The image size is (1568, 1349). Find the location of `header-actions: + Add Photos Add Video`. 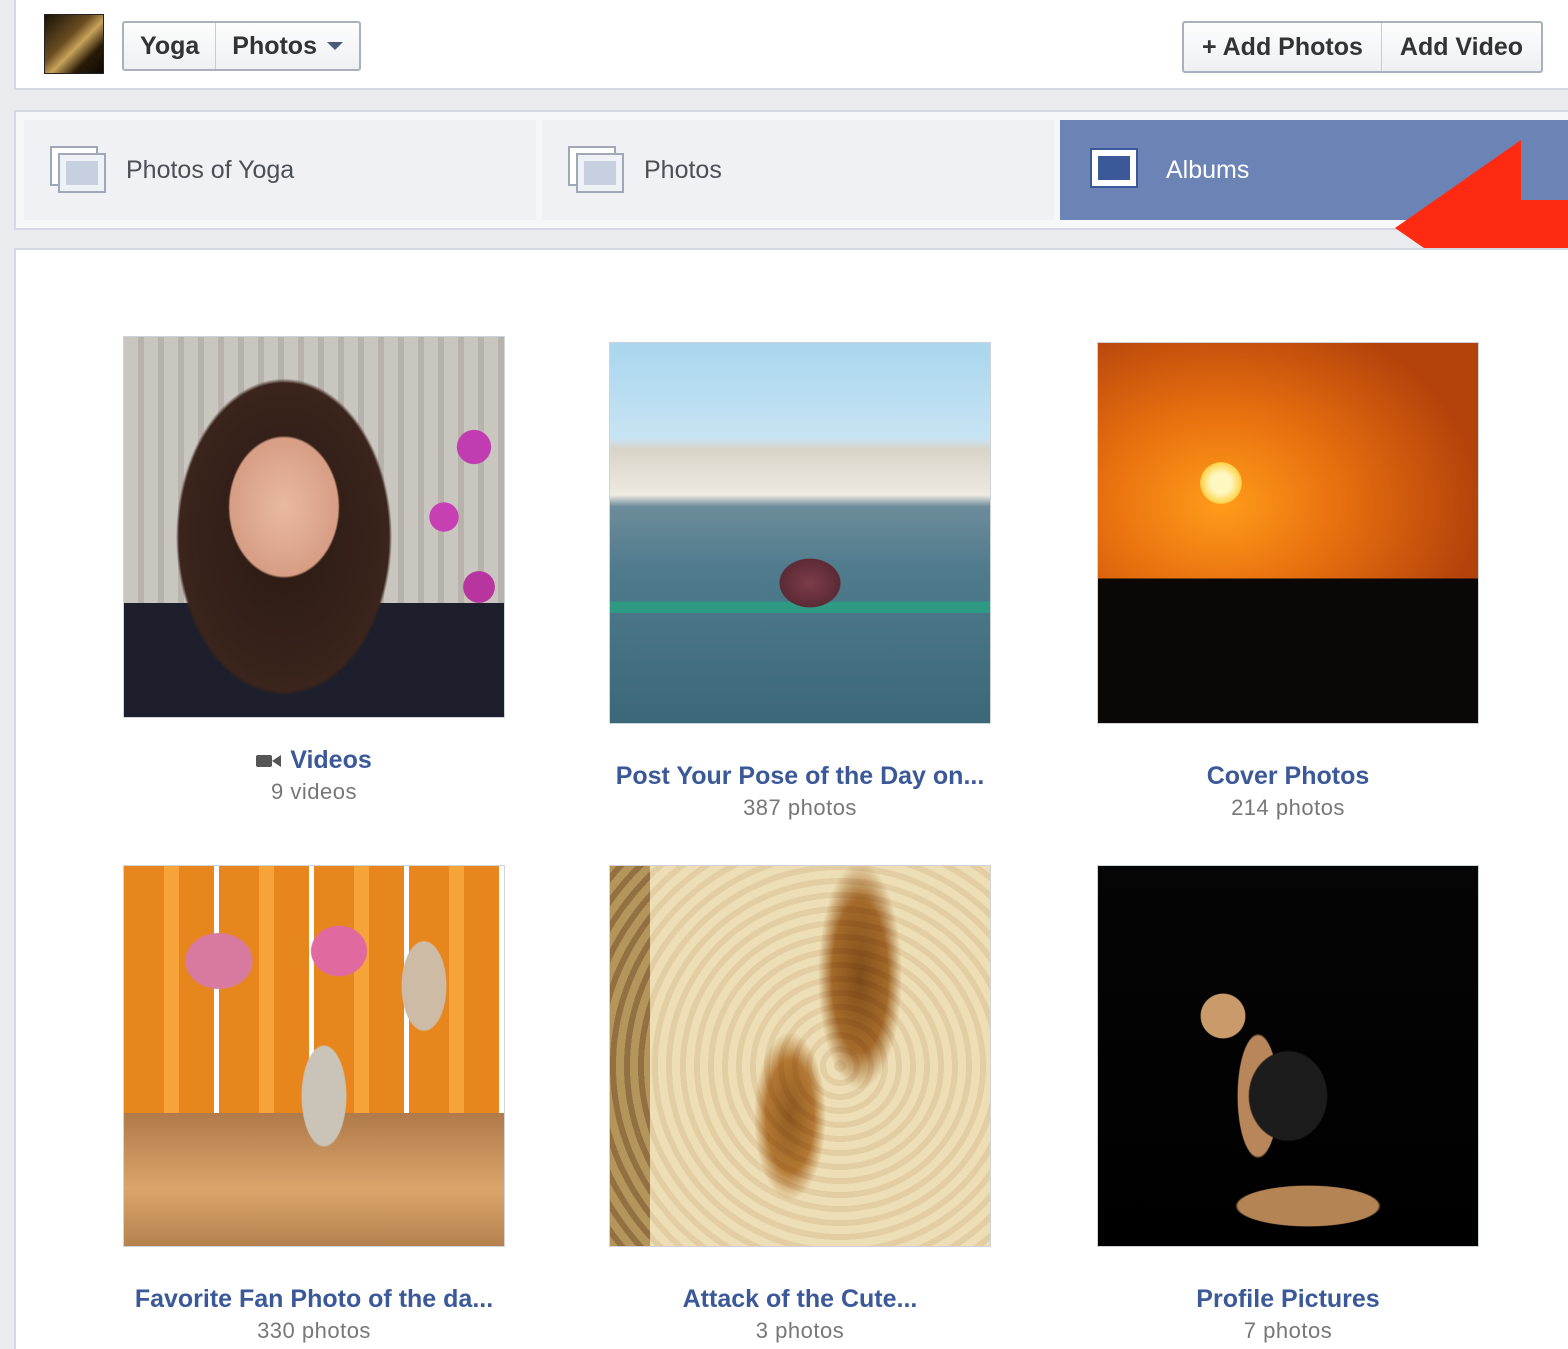

header-actions: + Add Photos Add Video is located at coordinates (1363, 47).